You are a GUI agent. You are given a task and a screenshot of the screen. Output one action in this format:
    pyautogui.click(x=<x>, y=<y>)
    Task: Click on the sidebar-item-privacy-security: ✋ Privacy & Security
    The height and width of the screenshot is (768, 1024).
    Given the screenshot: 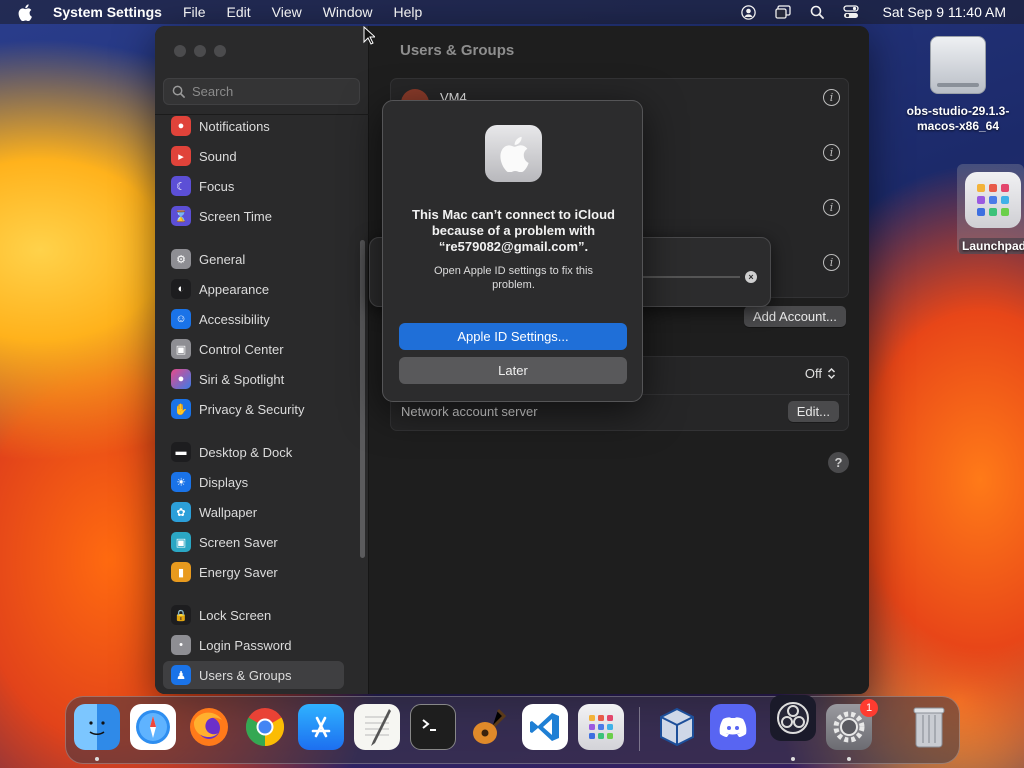 What is the action you would take?
    pyautogui.click(x=253, y=409)
    